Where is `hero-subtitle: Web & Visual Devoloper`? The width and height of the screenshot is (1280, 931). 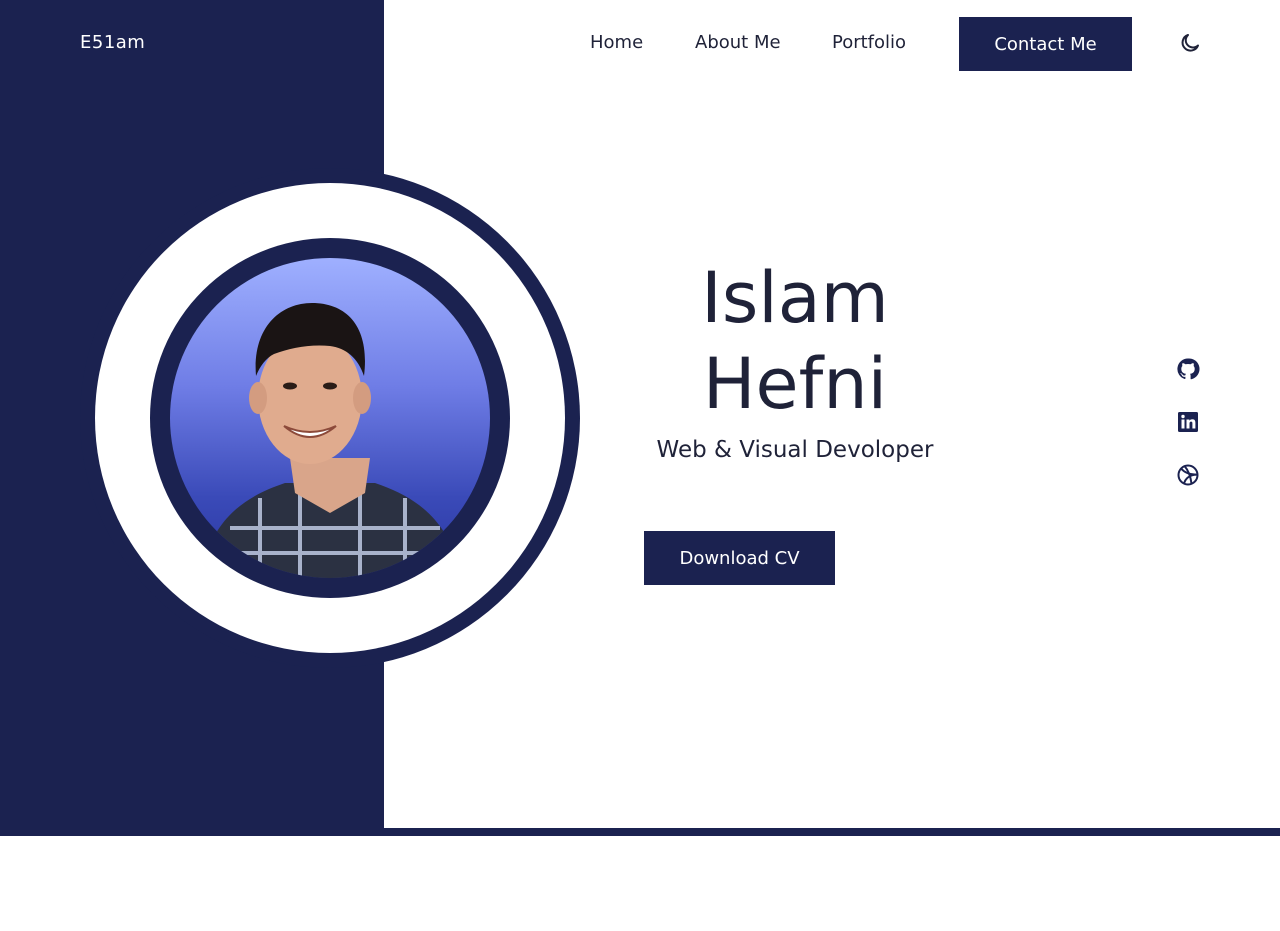 hero-subtitle: Web & Visual Devoloper is located at coordinates (795, 450).